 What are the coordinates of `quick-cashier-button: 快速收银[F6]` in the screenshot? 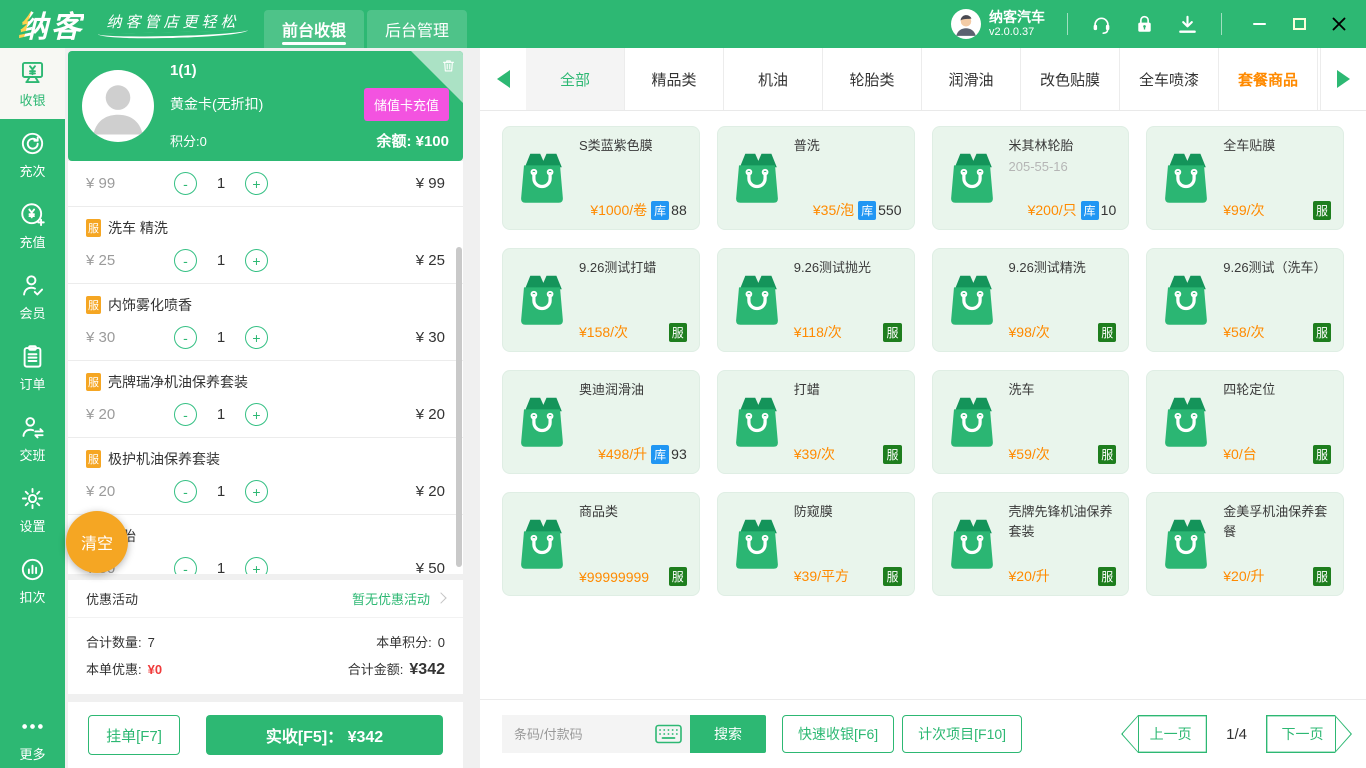 It's located at (838, 734).